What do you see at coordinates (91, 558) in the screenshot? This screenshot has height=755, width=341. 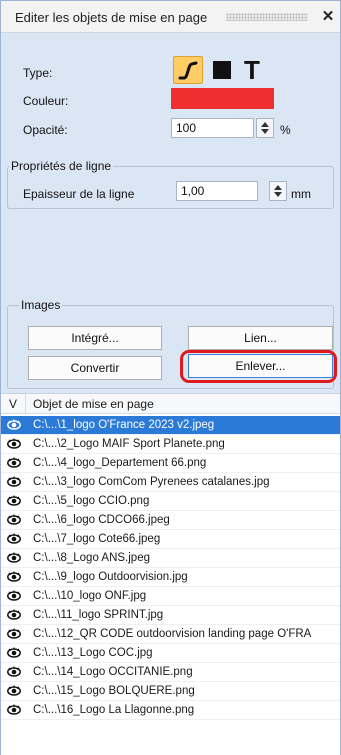 I see `list-item-label: C:\...\8_Logo ANS.jpeg` at bounding box center [91, 558].